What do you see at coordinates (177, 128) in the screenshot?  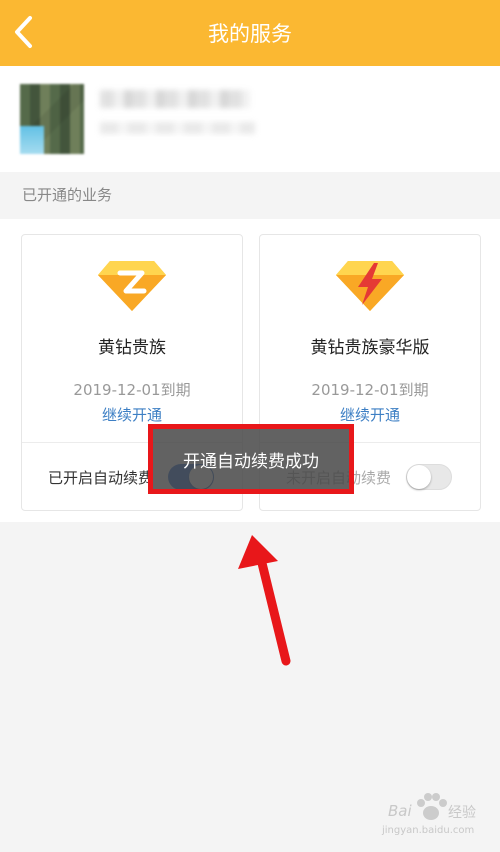 I see `blurred-account-info` at bounding box center [177, 128].